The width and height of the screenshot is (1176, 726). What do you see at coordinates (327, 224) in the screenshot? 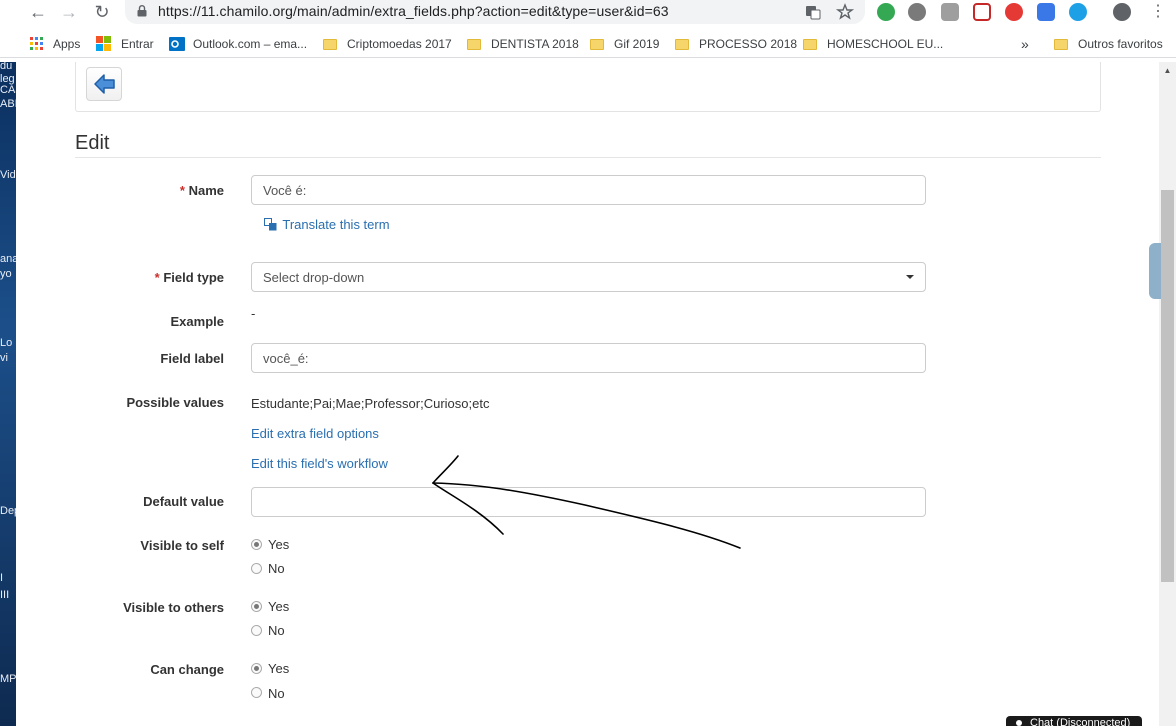
I see `translate-term-link: Translate this term` at bounding box center [327, 224].